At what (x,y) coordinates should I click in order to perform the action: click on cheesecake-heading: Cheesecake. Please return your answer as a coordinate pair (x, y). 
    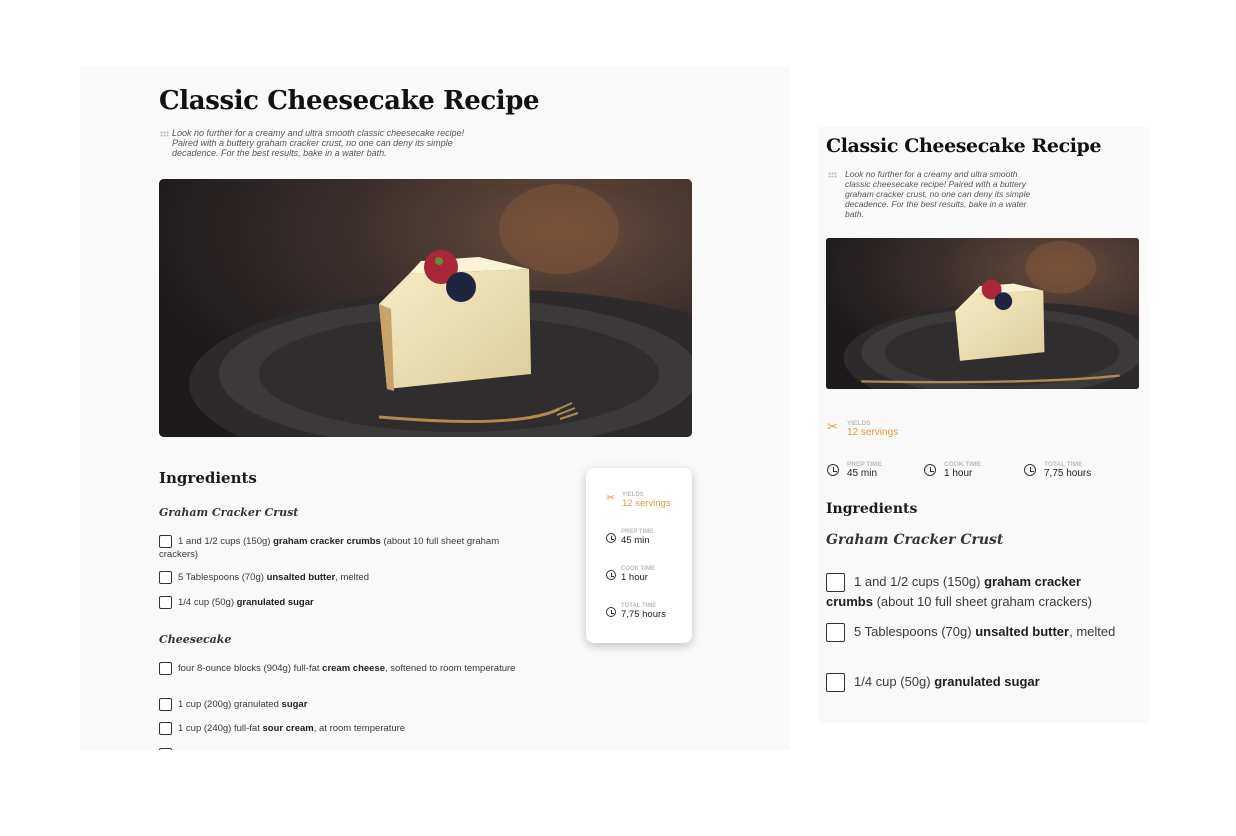
    Looking at the image, I should click on (195, 639).